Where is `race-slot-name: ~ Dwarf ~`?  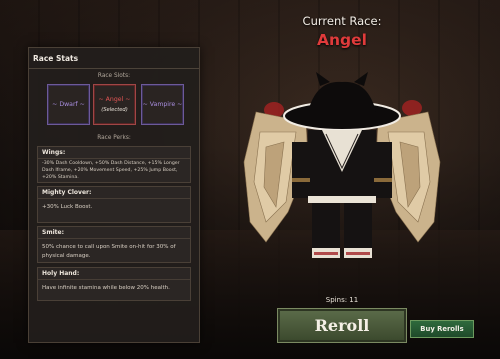 race-slot-name: ~ Dwarf ~ is located at coordinates (68, 104).